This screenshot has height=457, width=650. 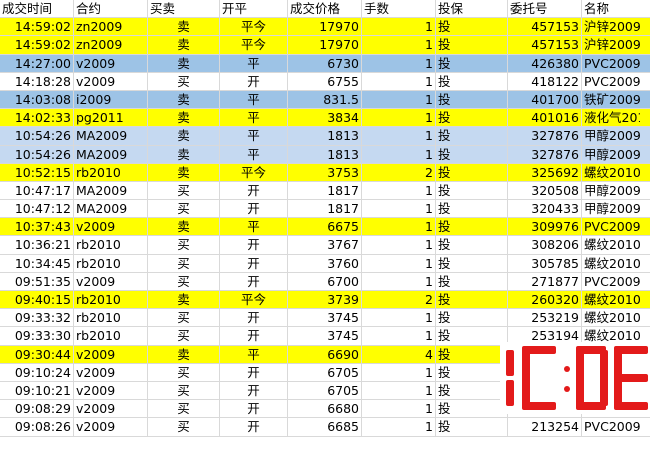 What do you see at coordinates (111, 9) in the screenshot?
I see `header-contract: 合约` at bounding box center [111, 9].